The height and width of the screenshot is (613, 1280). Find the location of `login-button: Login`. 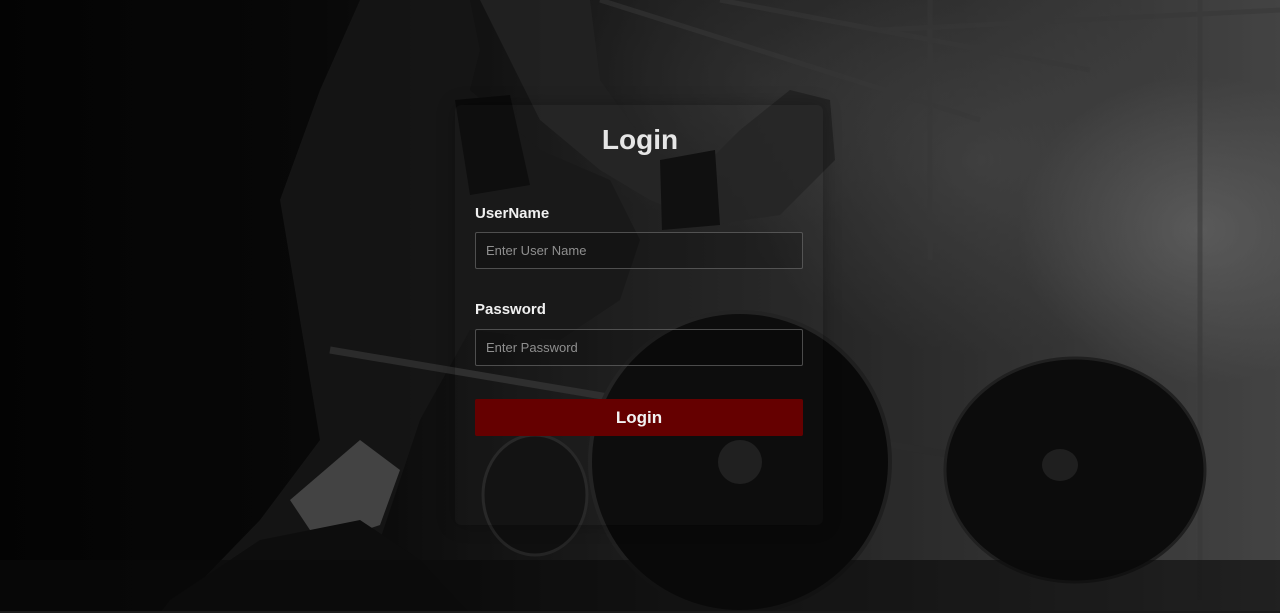

login-button: Login is located at coordinates (639, 417).